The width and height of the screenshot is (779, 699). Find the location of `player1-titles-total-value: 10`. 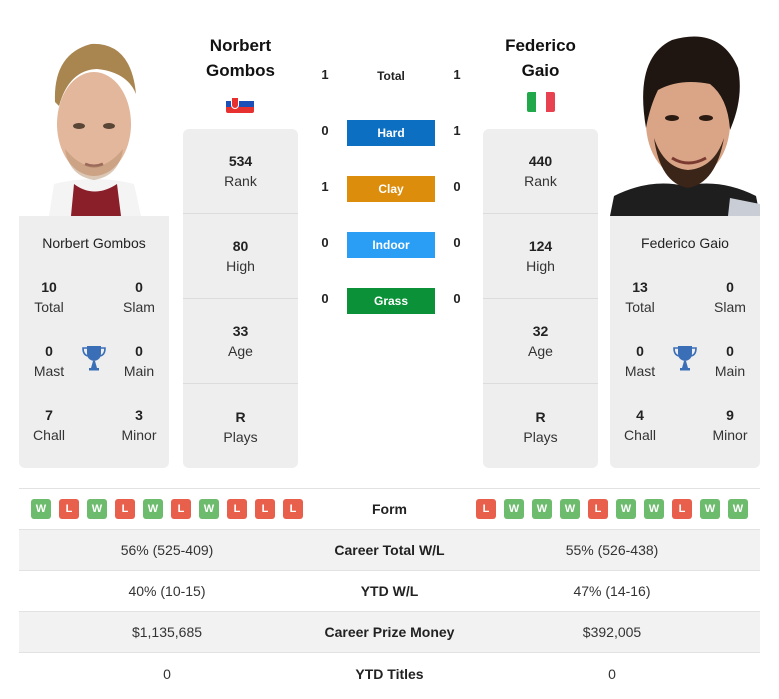

player1-titles-total-value: 10 is located at coordinates (49, 287).